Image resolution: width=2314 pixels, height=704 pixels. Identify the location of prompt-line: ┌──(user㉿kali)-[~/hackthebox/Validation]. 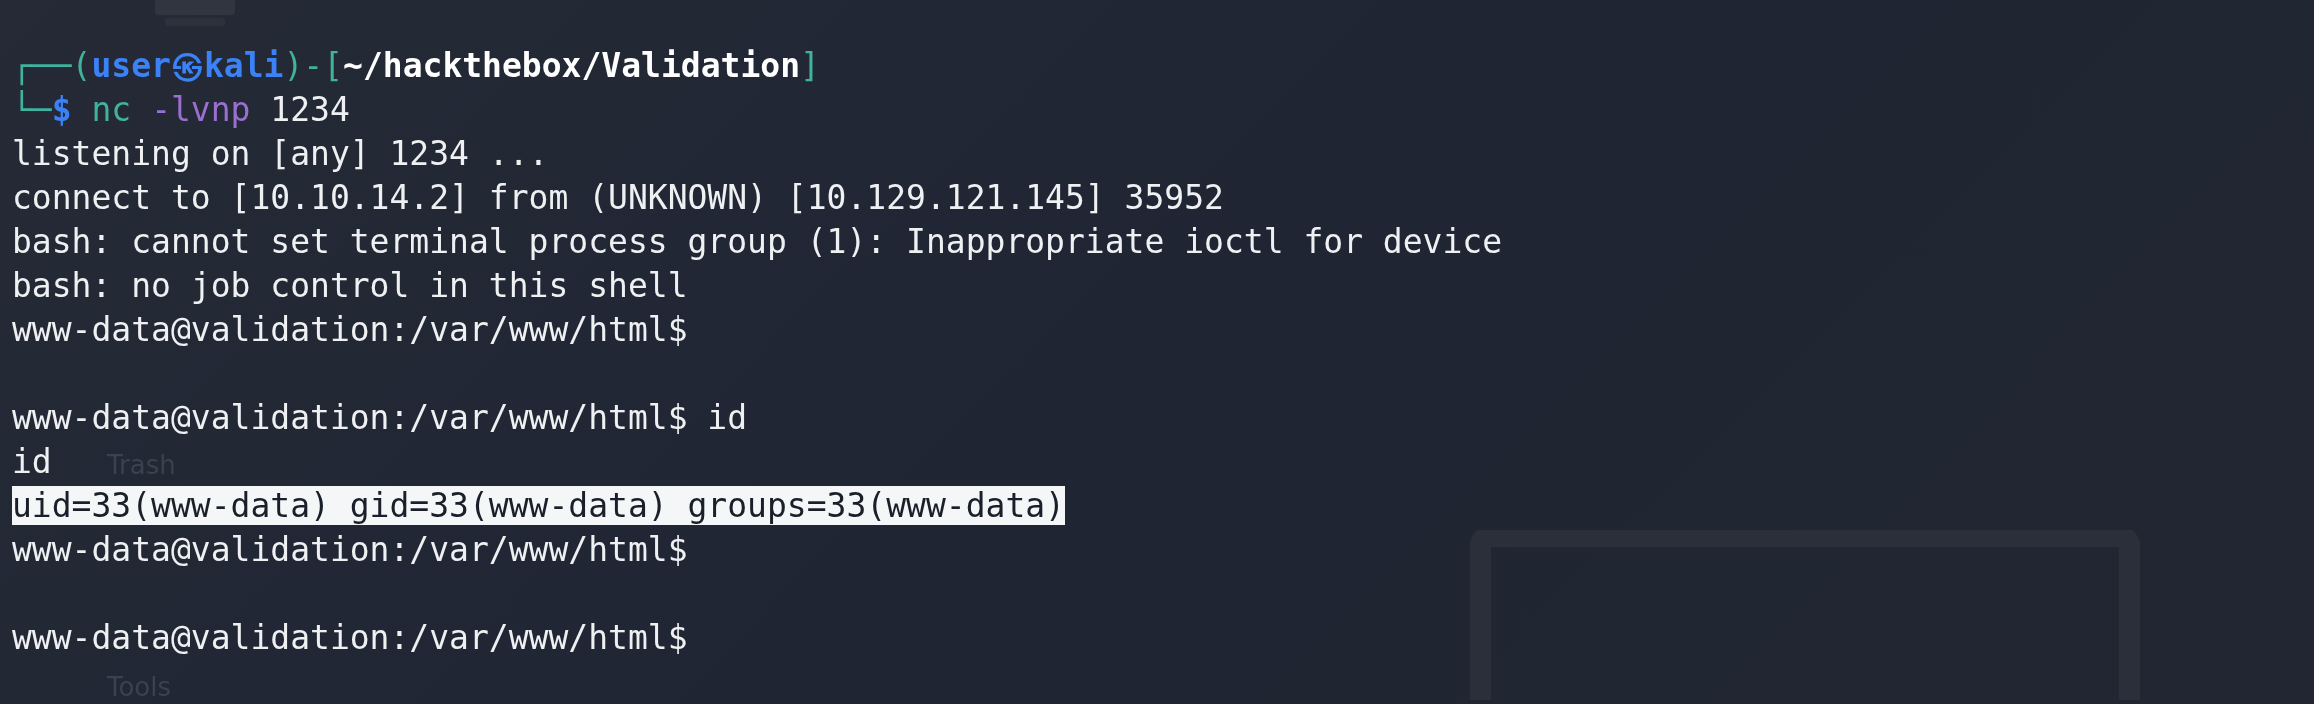
(416, 65).